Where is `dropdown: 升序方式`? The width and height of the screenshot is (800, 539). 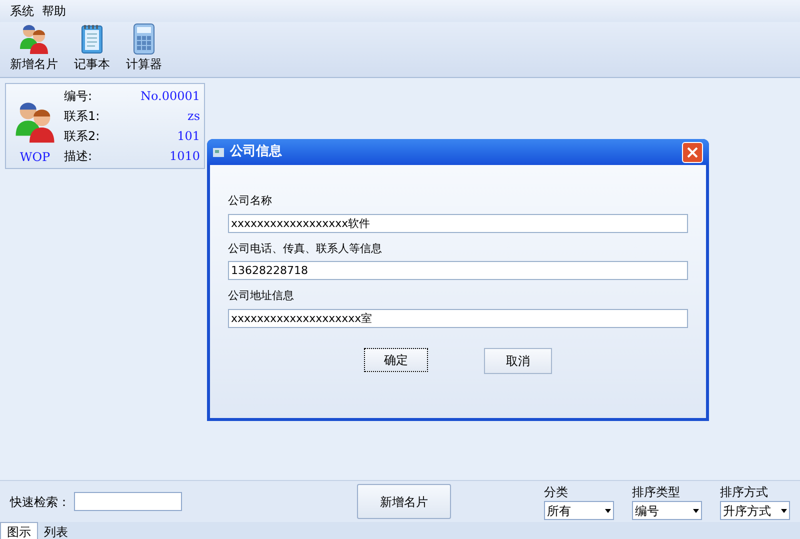 dropdown: 升序方式 is located at coordinates (755, 510).